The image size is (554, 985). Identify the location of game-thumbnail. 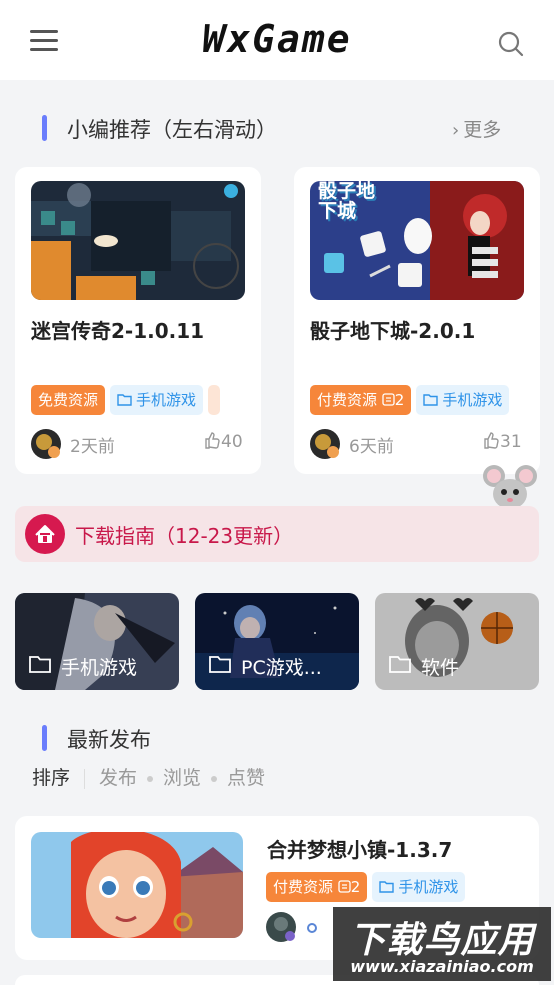
(138, 240).